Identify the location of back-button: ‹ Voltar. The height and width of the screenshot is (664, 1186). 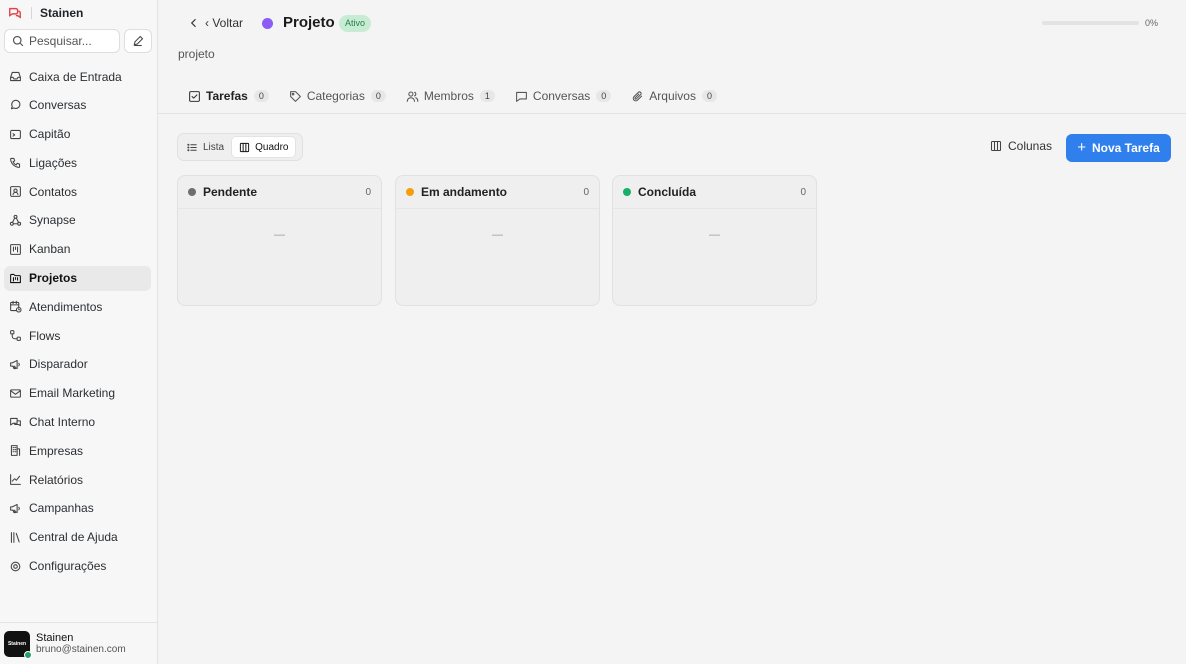
(215, 23).